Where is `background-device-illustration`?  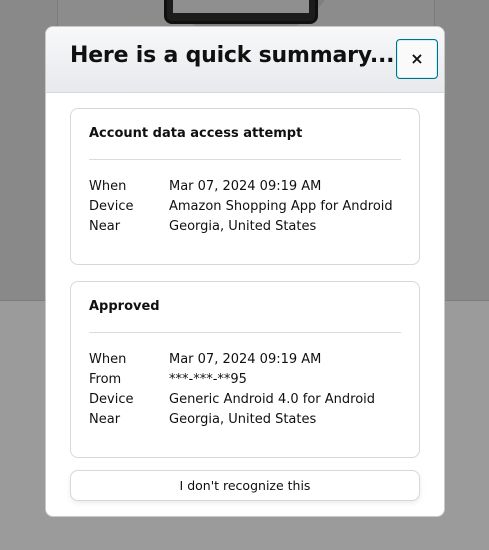
background-device-illustration is located at coordinates (241, 12).